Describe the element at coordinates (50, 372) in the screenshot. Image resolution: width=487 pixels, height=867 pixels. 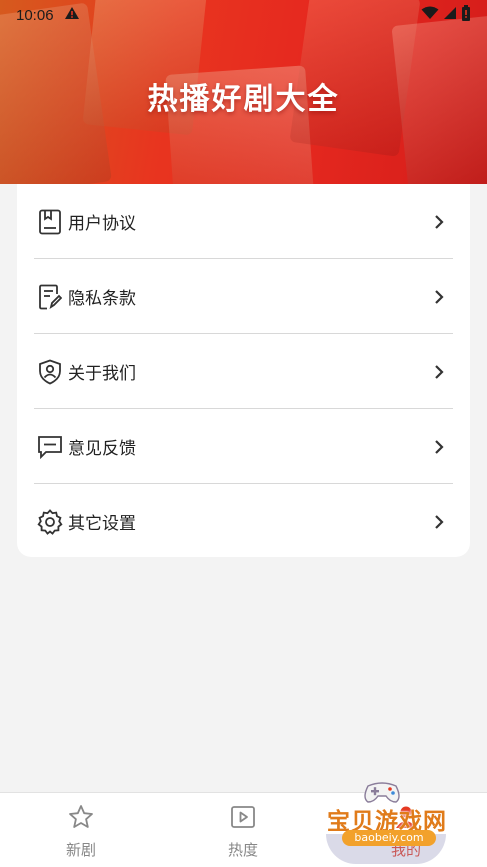
I see `shield-user-icon` at that location.